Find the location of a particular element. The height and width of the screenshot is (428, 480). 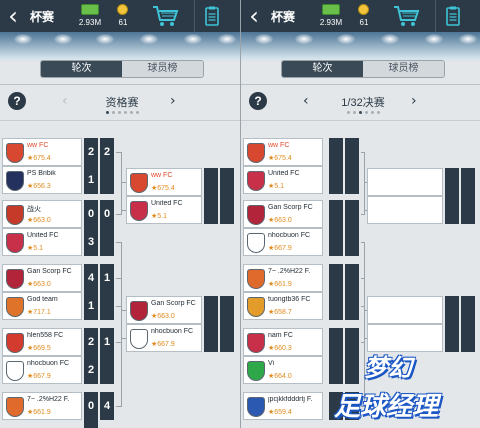

team-rating: ★656.3 is located at coordinates (39, 186).